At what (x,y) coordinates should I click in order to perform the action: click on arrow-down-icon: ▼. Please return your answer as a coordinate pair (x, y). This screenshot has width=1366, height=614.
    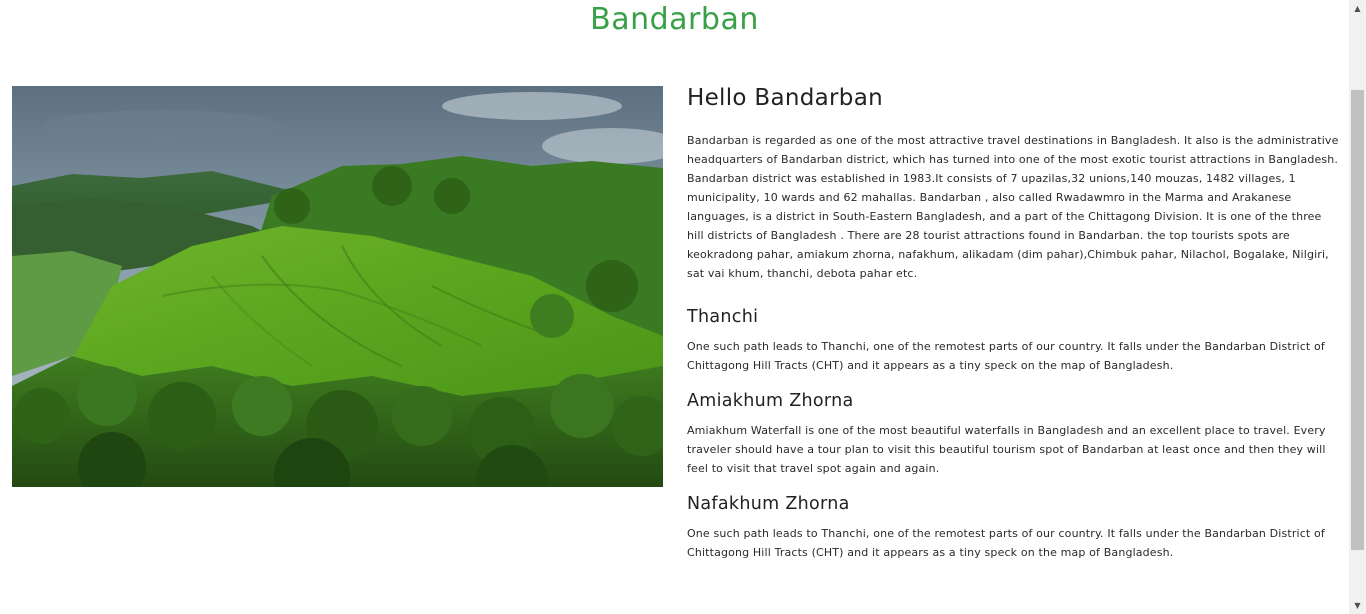
    Looking at the image, I should click on (1357, 605).